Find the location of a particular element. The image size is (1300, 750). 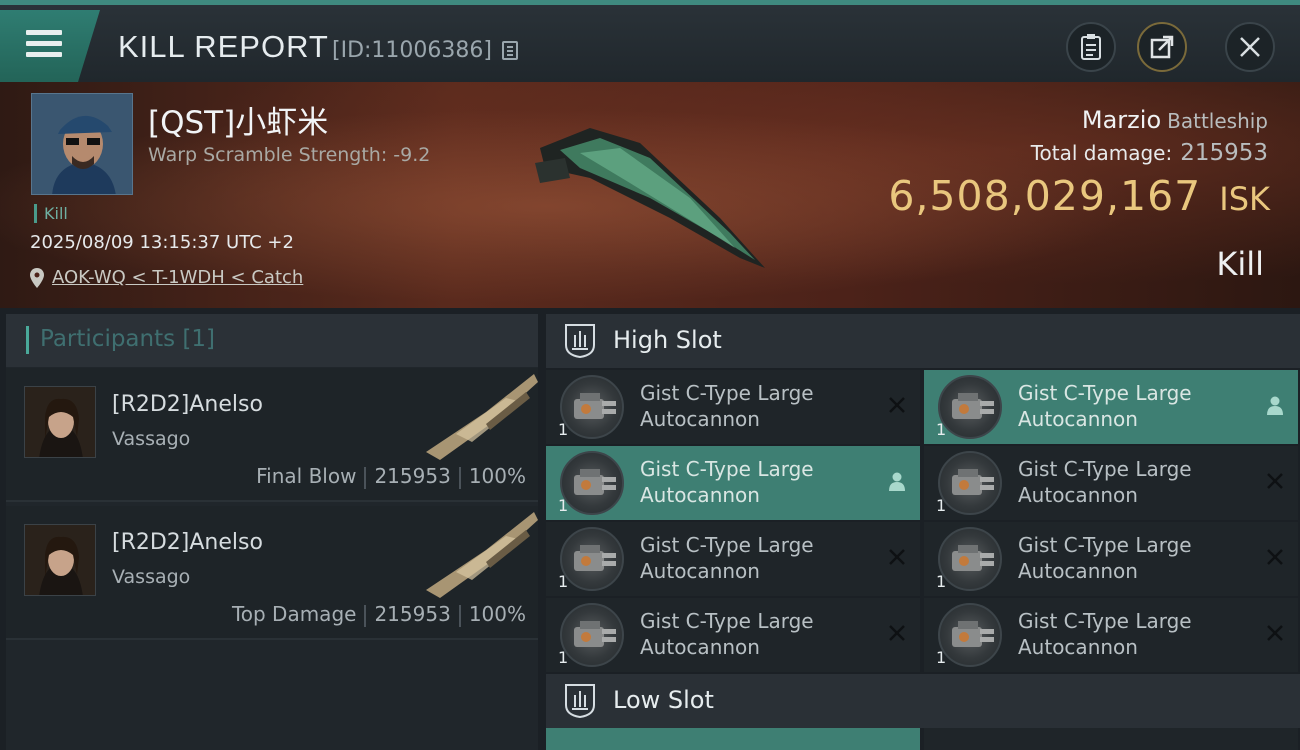

participant-ship: Vassago is located at coordinates (151, 439).